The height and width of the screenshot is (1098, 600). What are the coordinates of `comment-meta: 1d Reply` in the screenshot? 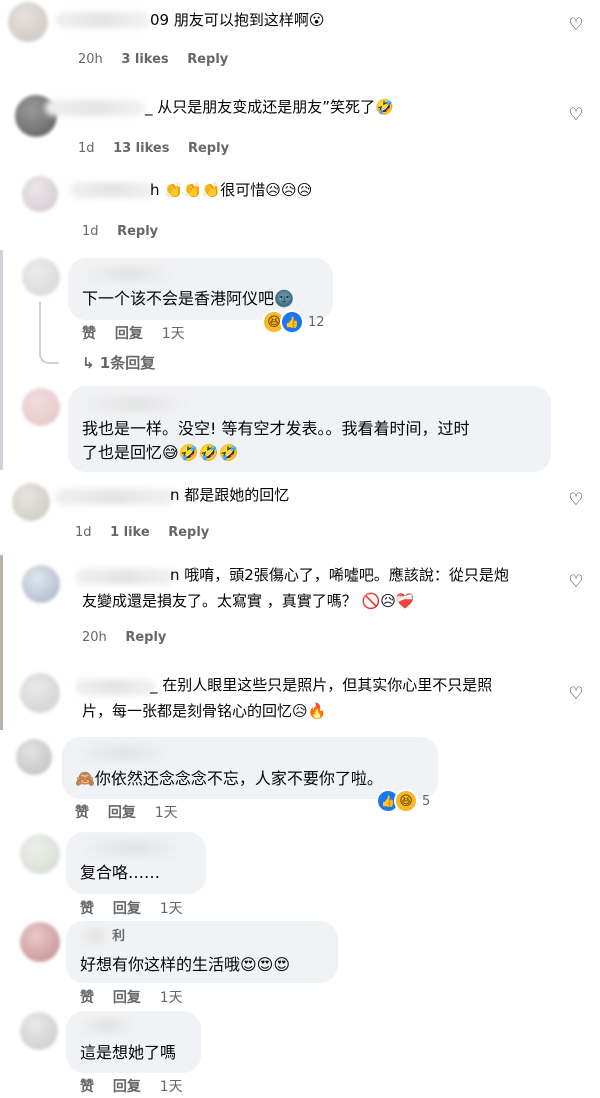 It's located at (127, 231).